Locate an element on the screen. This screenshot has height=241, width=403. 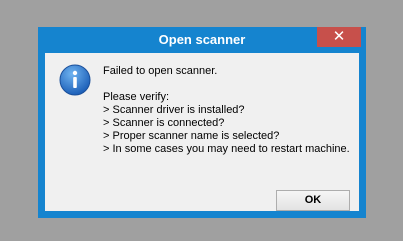
close-button: ✕ is located at coordinates (339, 37).